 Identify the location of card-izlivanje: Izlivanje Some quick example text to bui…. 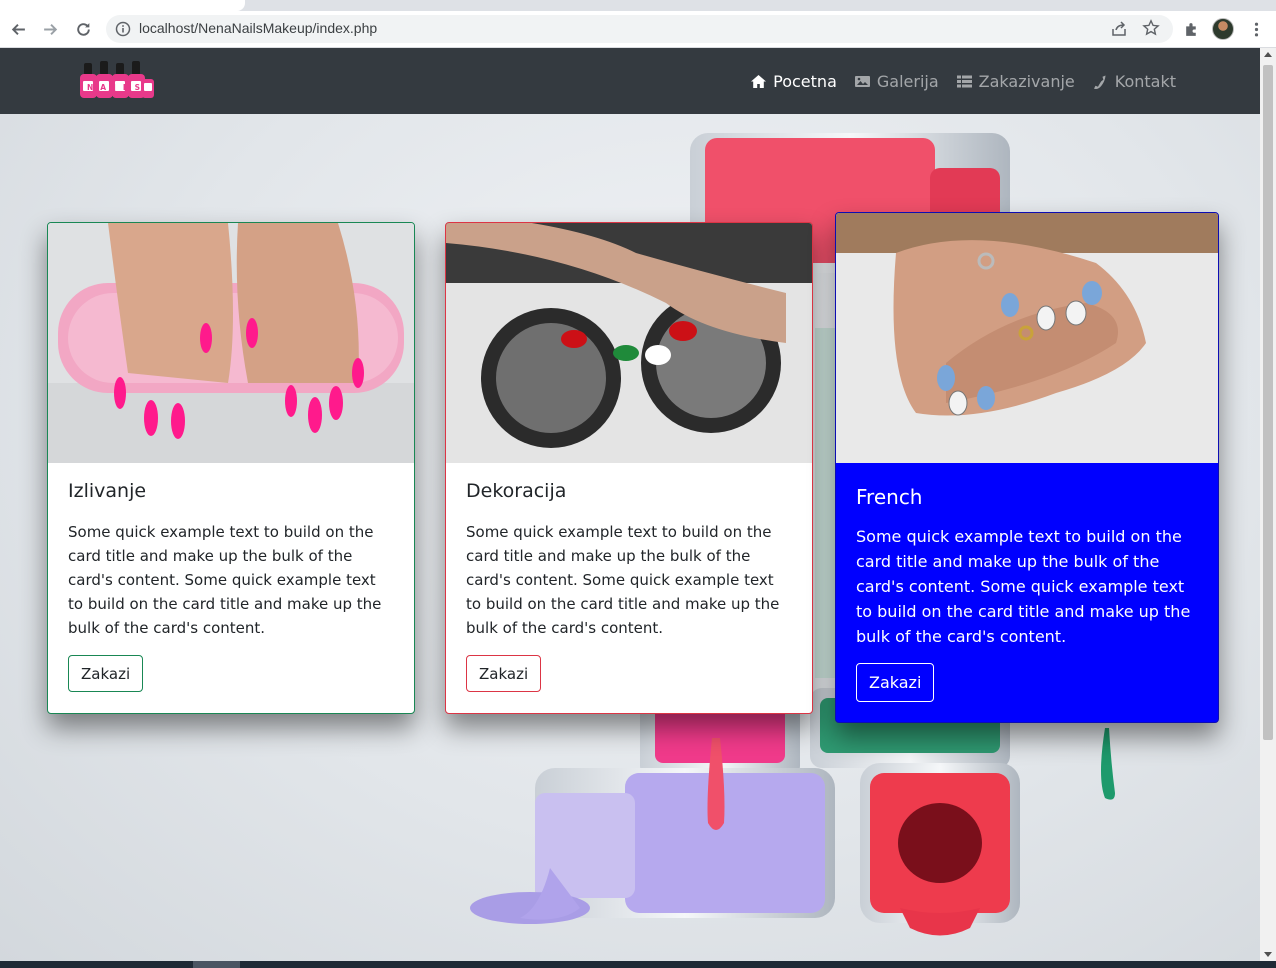
(231, 468).